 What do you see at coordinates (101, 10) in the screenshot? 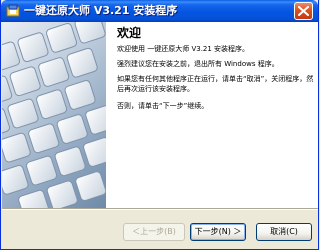
I see `window-title: 一键还原大师 V3.21 安装程序` at bounding box center [101, 10].